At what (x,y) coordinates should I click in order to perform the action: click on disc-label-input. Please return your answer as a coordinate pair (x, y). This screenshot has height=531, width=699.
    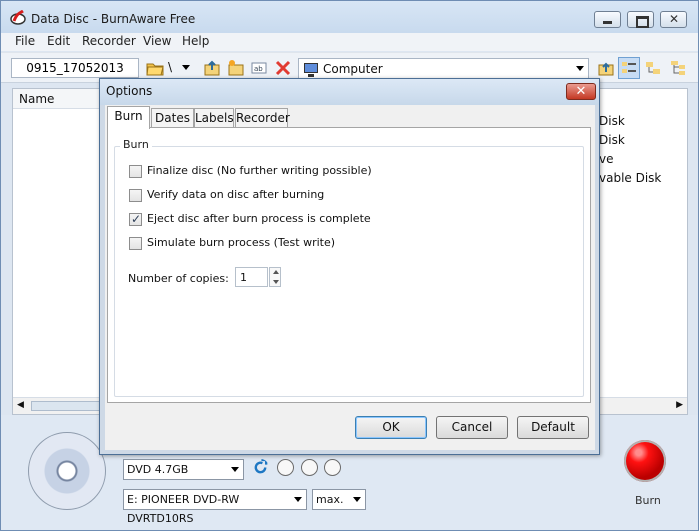
    Looking at the image, I should click on (75, 68).